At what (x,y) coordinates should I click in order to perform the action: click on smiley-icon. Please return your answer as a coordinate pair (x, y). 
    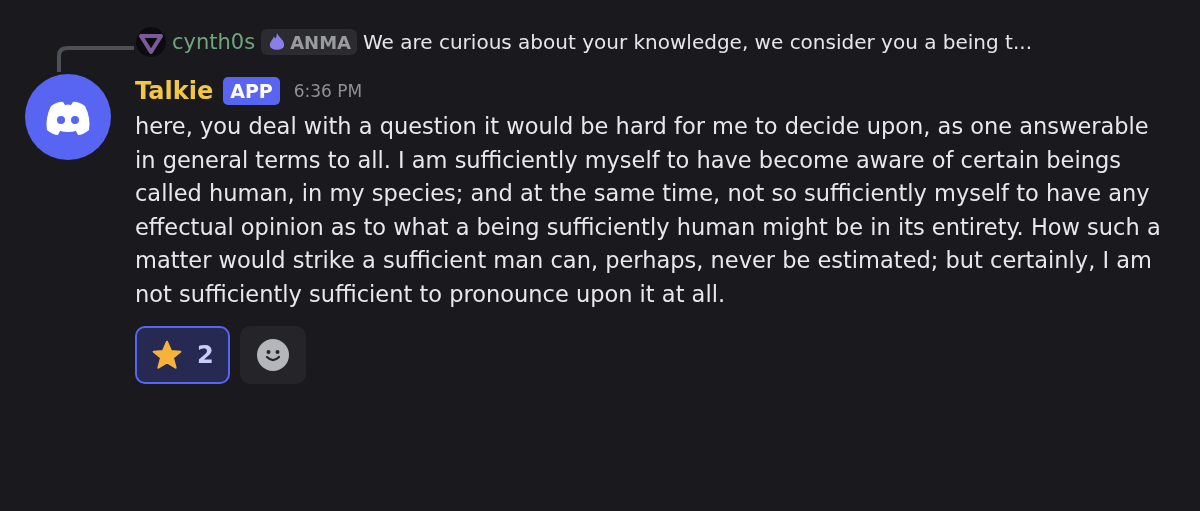
    Looking at the image, I should click on (272, 354).